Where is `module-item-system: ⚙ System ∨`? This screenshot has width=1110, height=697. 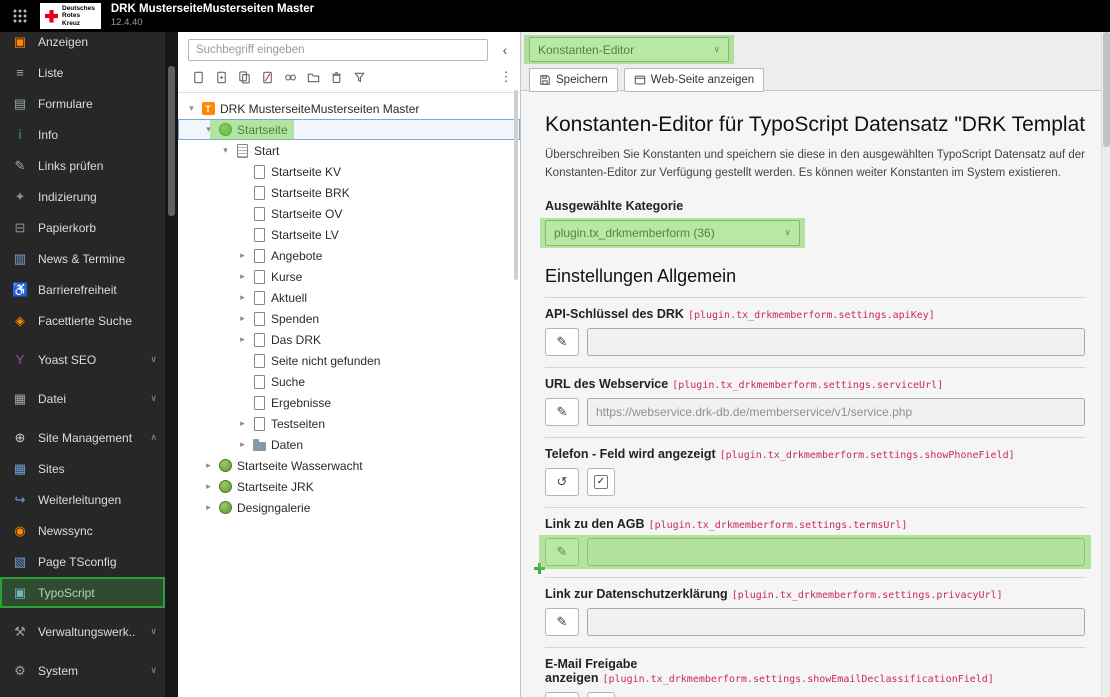 module-item-system: ⚙ System ∨ is located at coordinates (82, 670).